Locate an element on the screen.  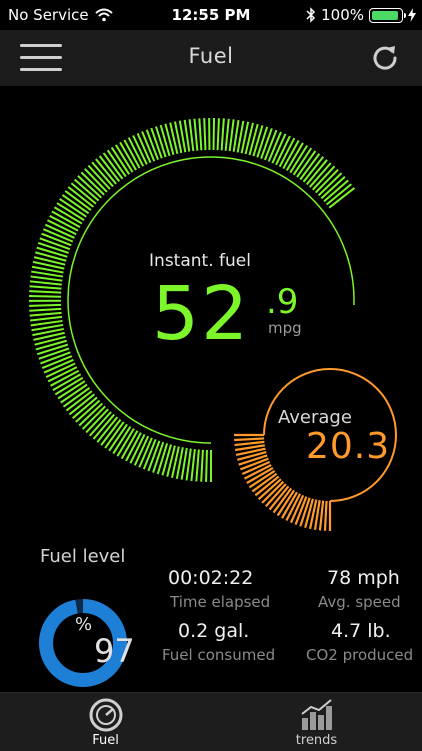
average-value: 20.3 is located at coordinates (348, 446).